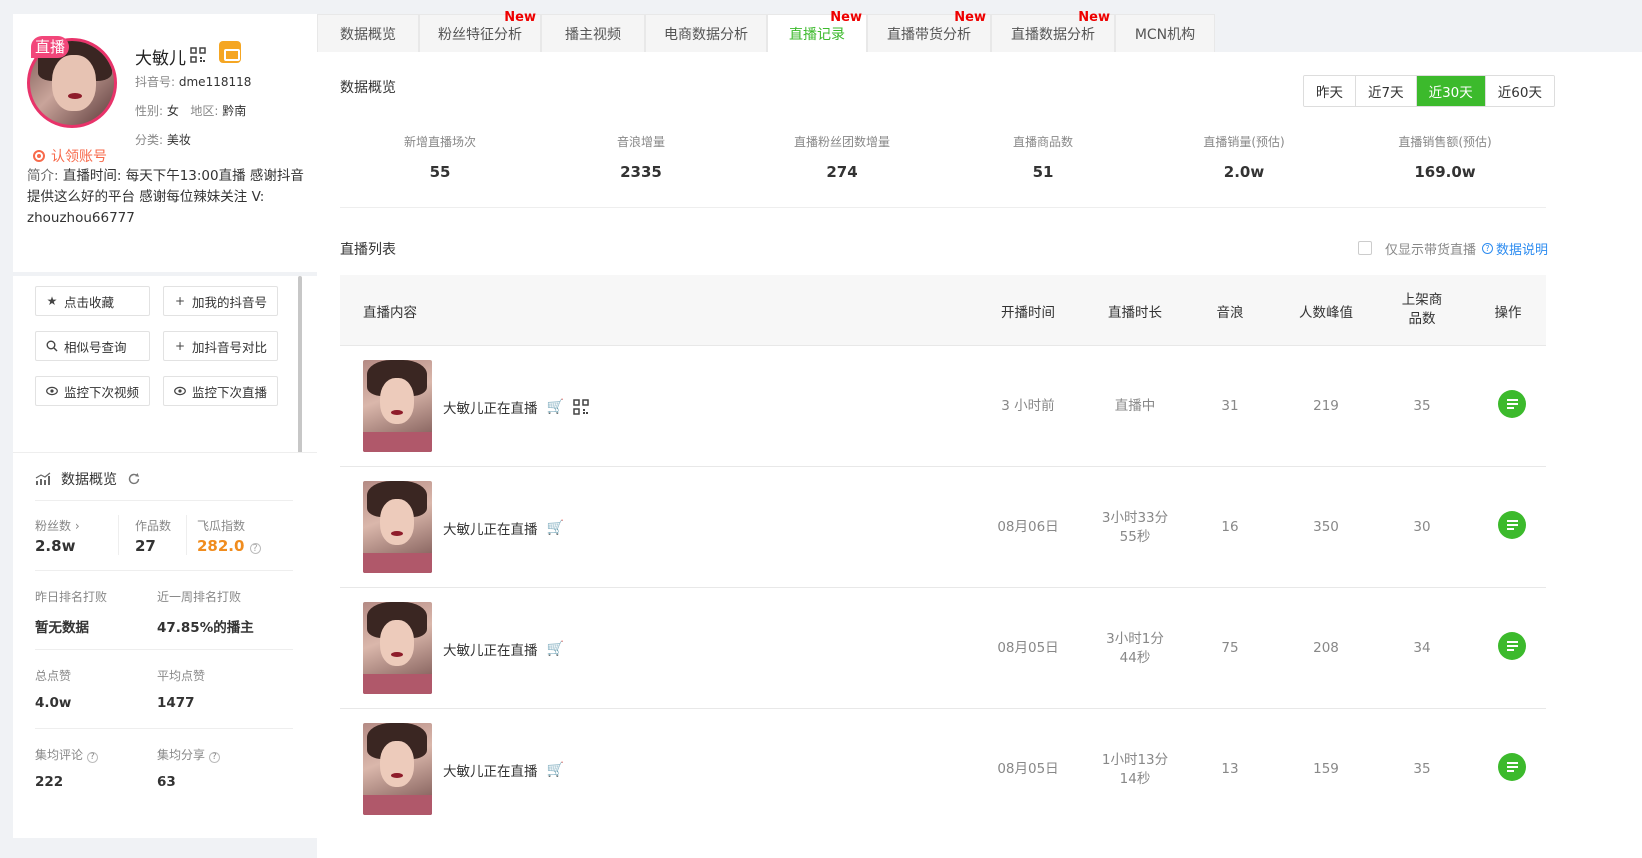 The width and height of the screenshot is (1642, 858). I want to click on works-value: 27, so click(145, 546).